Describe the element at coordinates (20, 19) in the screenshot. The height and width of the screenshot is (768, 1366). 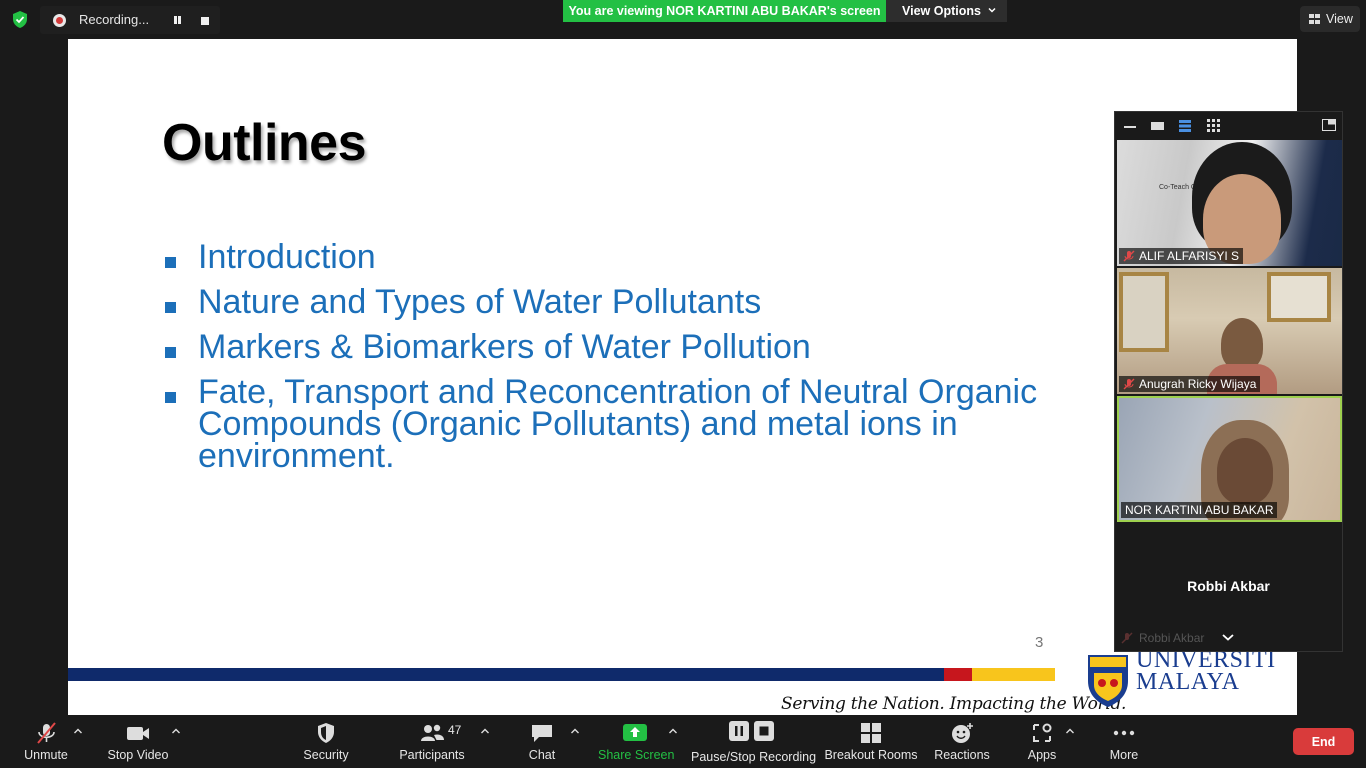
I see `encryption-shield-icon` at that location.